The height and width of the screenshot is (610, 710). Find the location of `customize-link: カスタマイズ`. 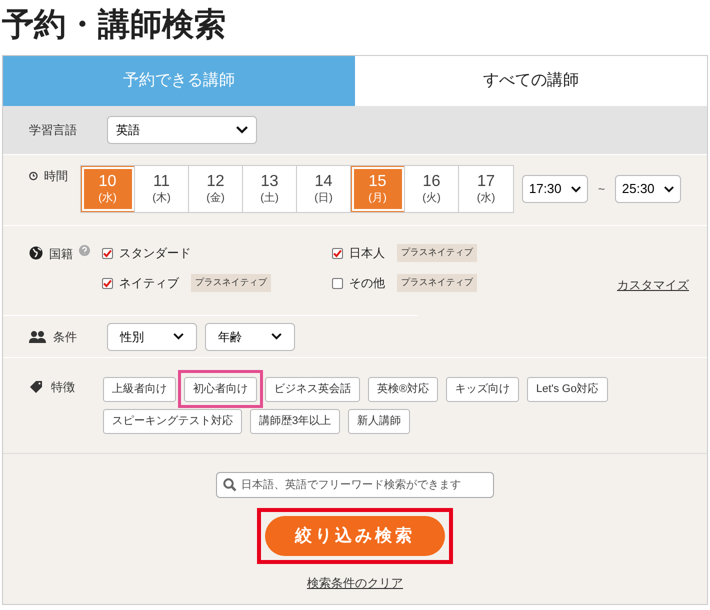

customize-link: カスタマイズ is located at coordinates (653, 285).